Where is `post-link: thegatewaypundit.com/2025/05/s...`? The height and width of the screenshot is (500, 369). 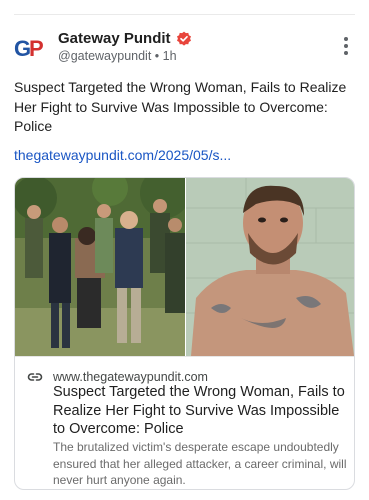
post-link: thegatewaypundit.com/2025/05/s... is located at coordinates (122, 155).